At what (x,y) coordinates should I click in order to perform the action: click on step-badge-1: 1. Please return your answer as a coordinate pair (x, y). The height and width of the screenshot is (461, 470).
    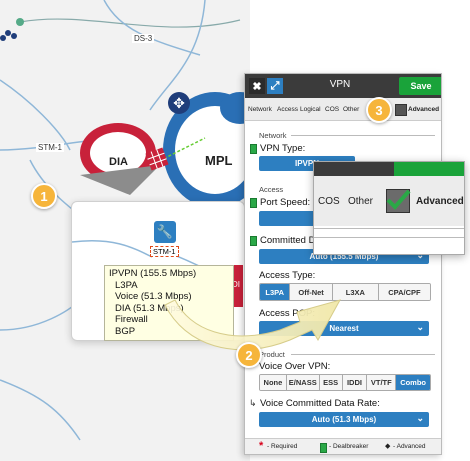
    Looking at the image, I should click on (44, 196).